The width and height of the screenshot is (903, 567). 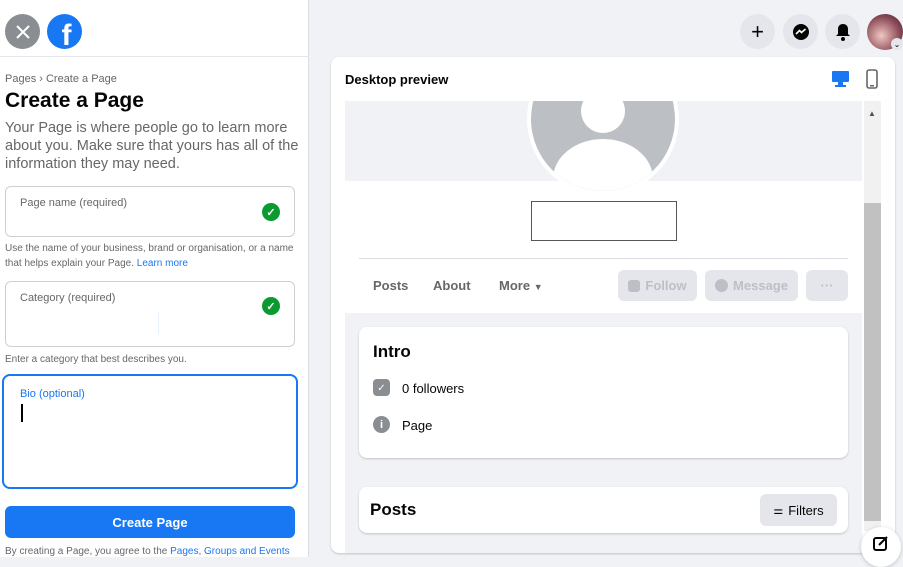 What do you see at coordinates (778, 510) in the screenshot?
I see `sliders-icon: ⚌` at bounding box center [778, 510].